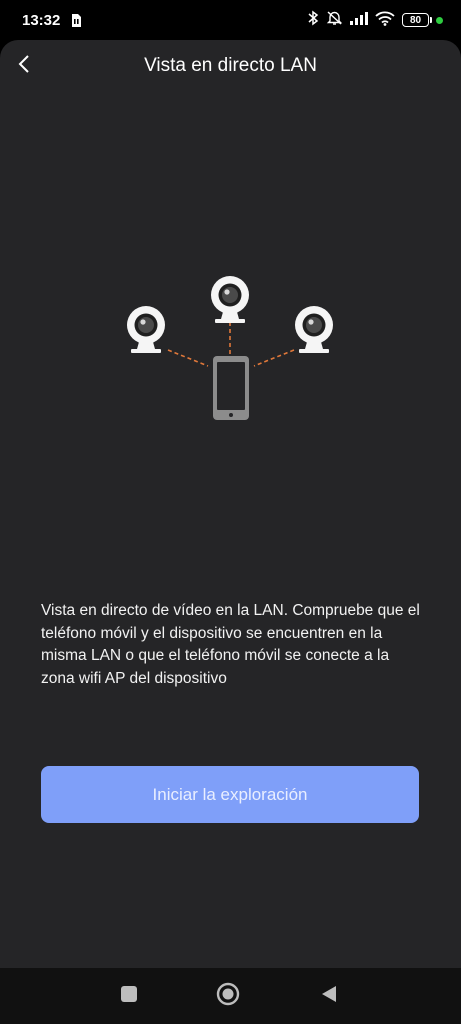  I want to click on start-scan-button: Iniciar la exploración, so click(230, 794).